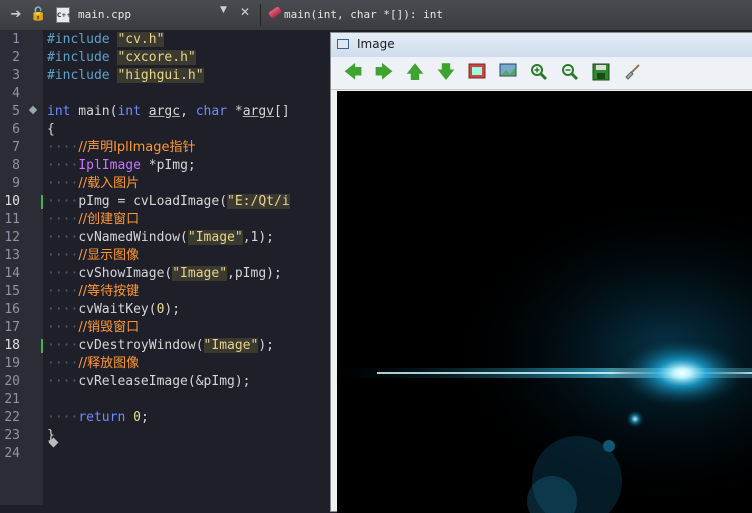 The height and width of the screenshot is (513, 752). I want to click on line-number: 24, so click(12, 453).